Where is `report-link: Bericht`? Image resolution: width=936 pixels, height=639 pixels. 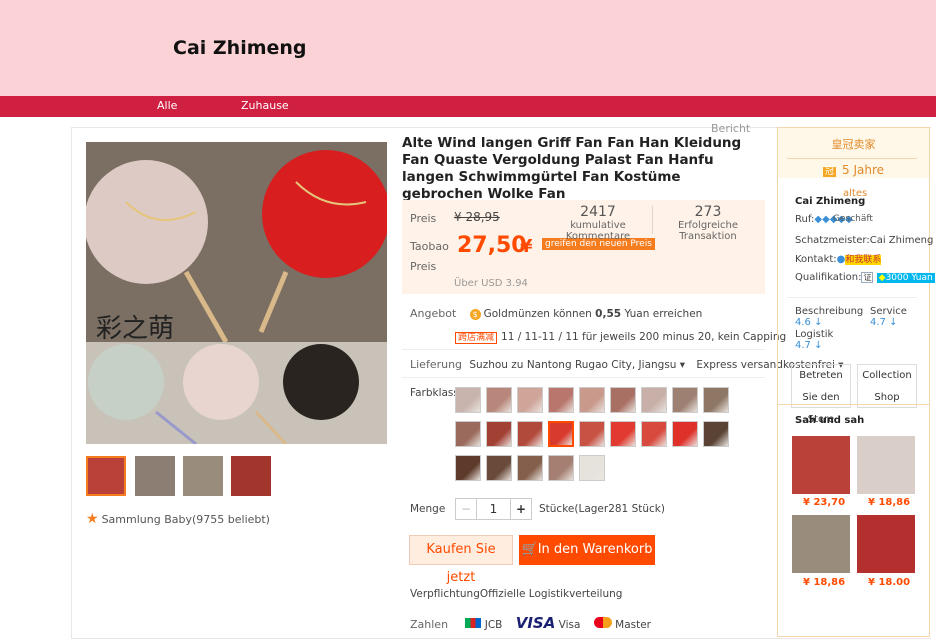
report-link: Bericht is located at coordinates (730, 128).